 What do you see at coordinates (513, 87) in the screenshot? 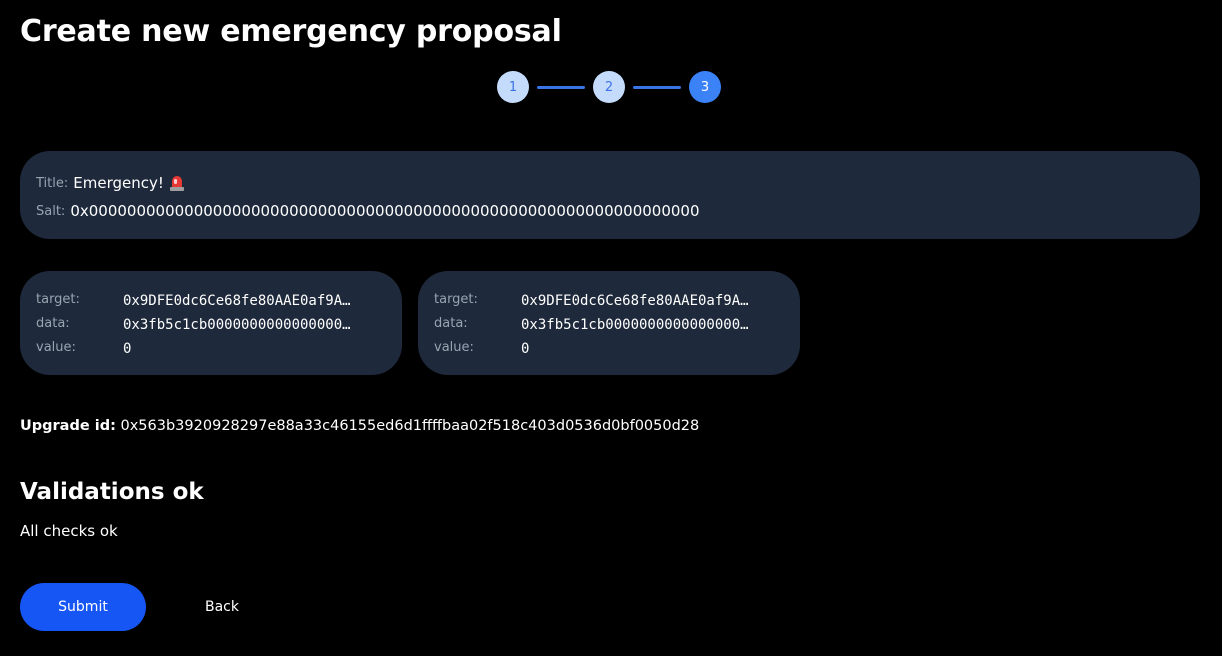
I see `step-1: 1` at bounding box center [513, 87].